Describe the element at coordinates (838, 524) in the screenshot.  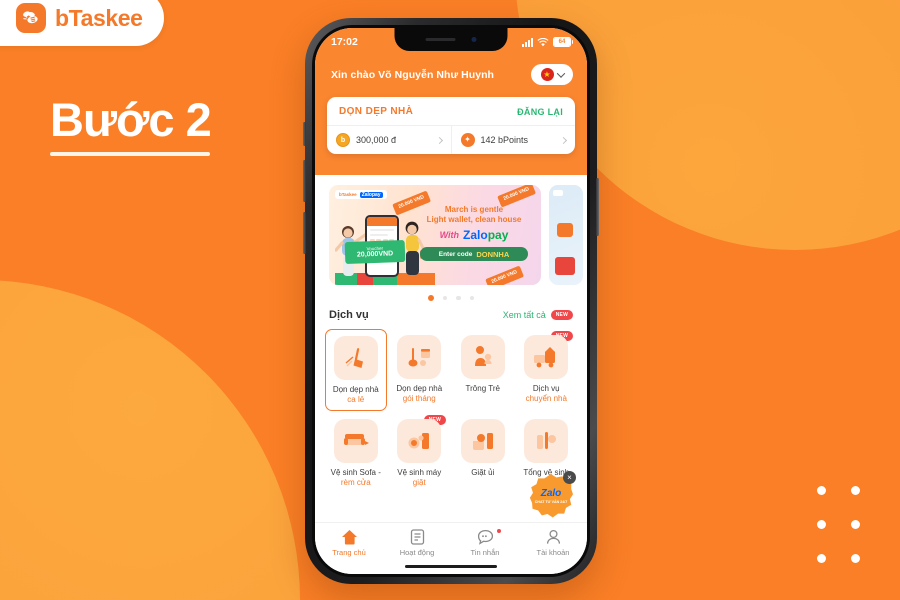
I see `decoration-dot-grid` at that location.